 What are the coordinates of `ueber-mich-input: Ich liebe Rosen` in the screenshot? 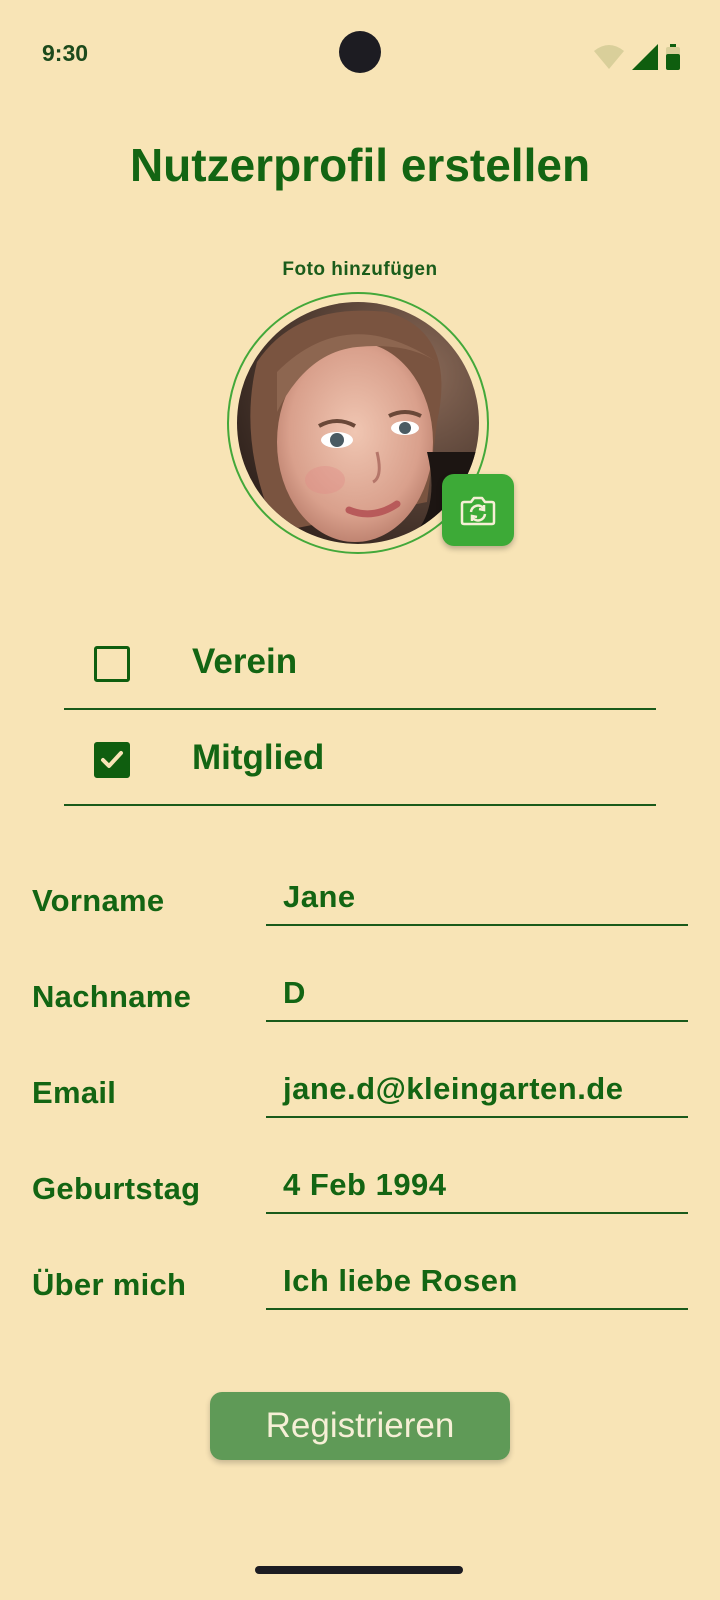 It's located at (477, 1274).